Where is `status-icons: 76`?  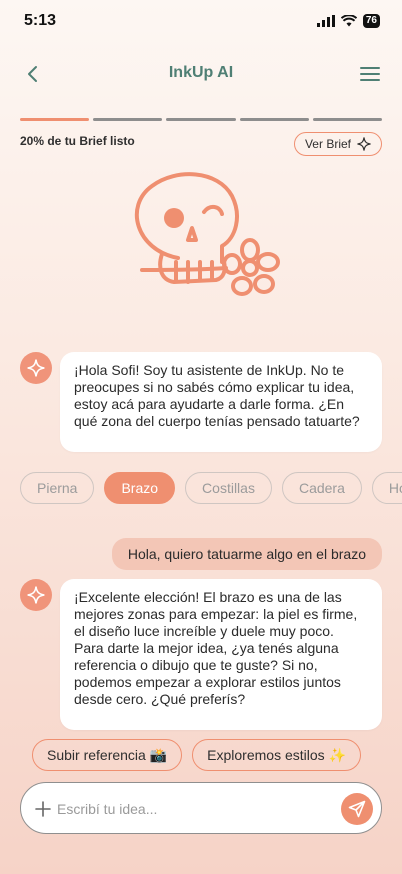
status-icons: 76 is located at coordinates (348, 21).